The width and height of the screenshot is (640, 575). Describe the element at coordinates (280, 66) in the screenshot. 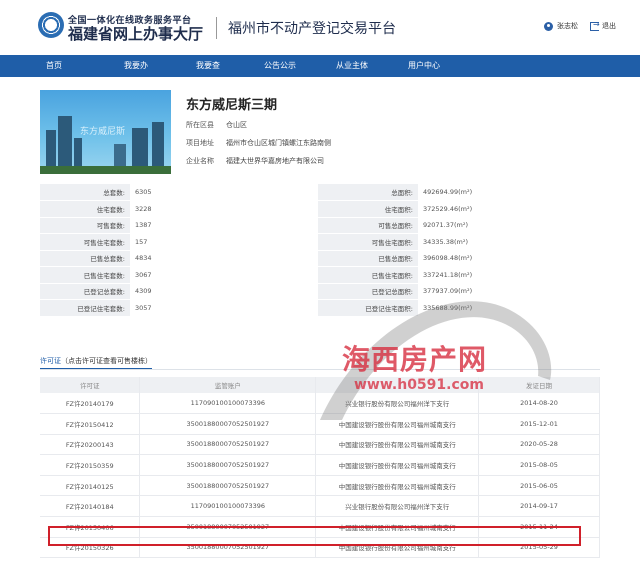

I see `nav-item-announcements: 公告公示` at that location.